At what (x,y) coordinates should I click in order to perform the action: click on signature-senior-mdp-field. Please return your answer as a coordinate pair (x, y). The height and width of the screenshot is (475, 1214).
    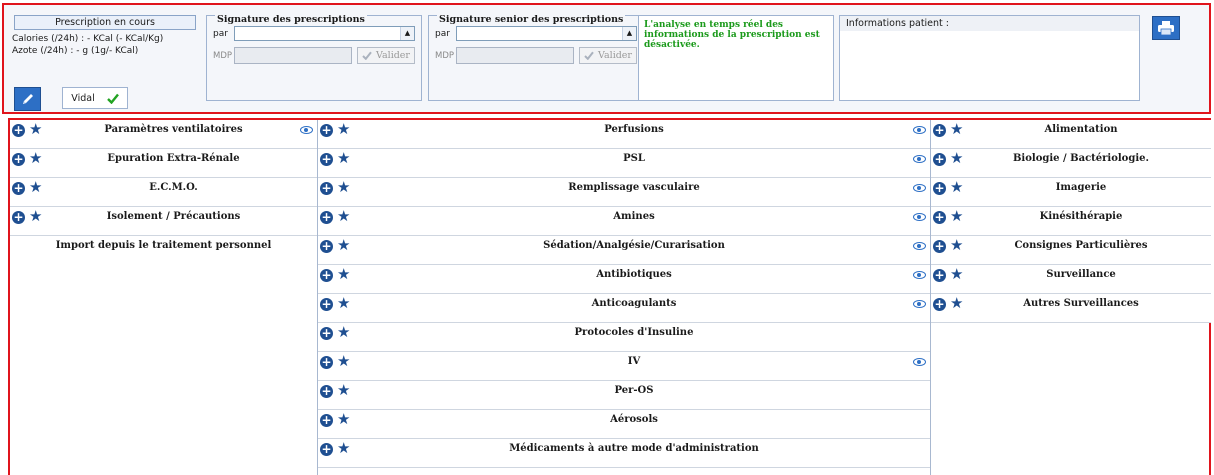
    Looking at the image, I should click on (515, 55).